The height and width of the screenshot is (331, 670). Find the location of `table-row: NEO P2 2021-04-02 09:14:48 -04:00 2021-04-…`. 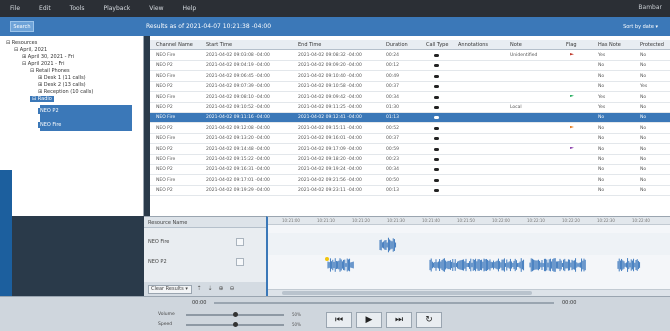

table-row: NEO P2 2021-04-02 09:14:48 -04:00 2021-04-… is located at coordinates (410, 150).